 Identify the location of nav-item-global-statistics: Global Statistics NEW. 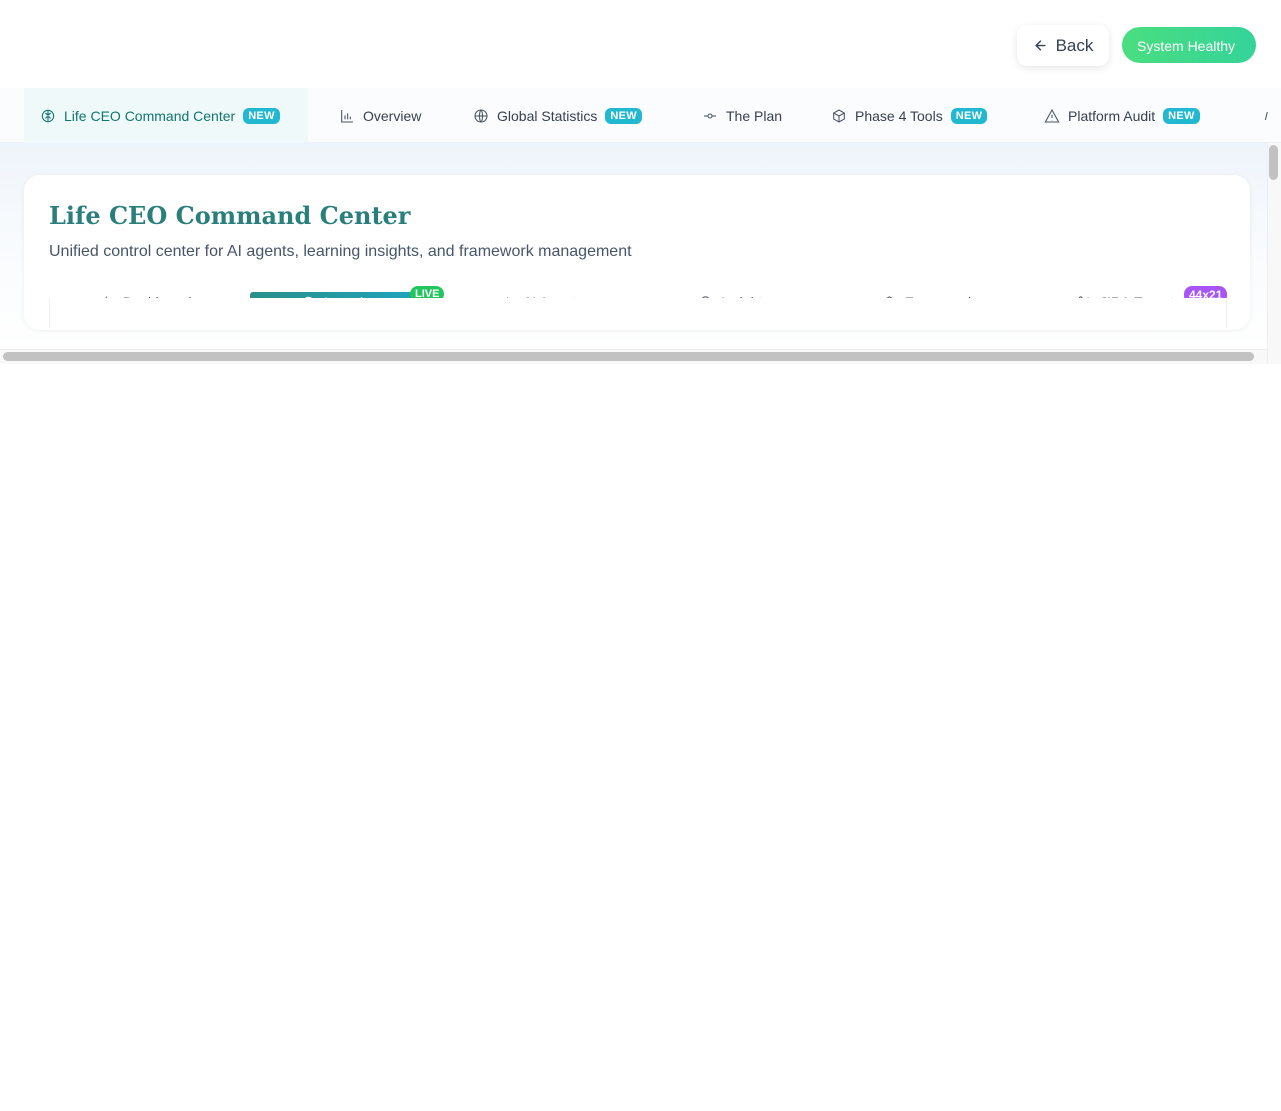
(557, 115).